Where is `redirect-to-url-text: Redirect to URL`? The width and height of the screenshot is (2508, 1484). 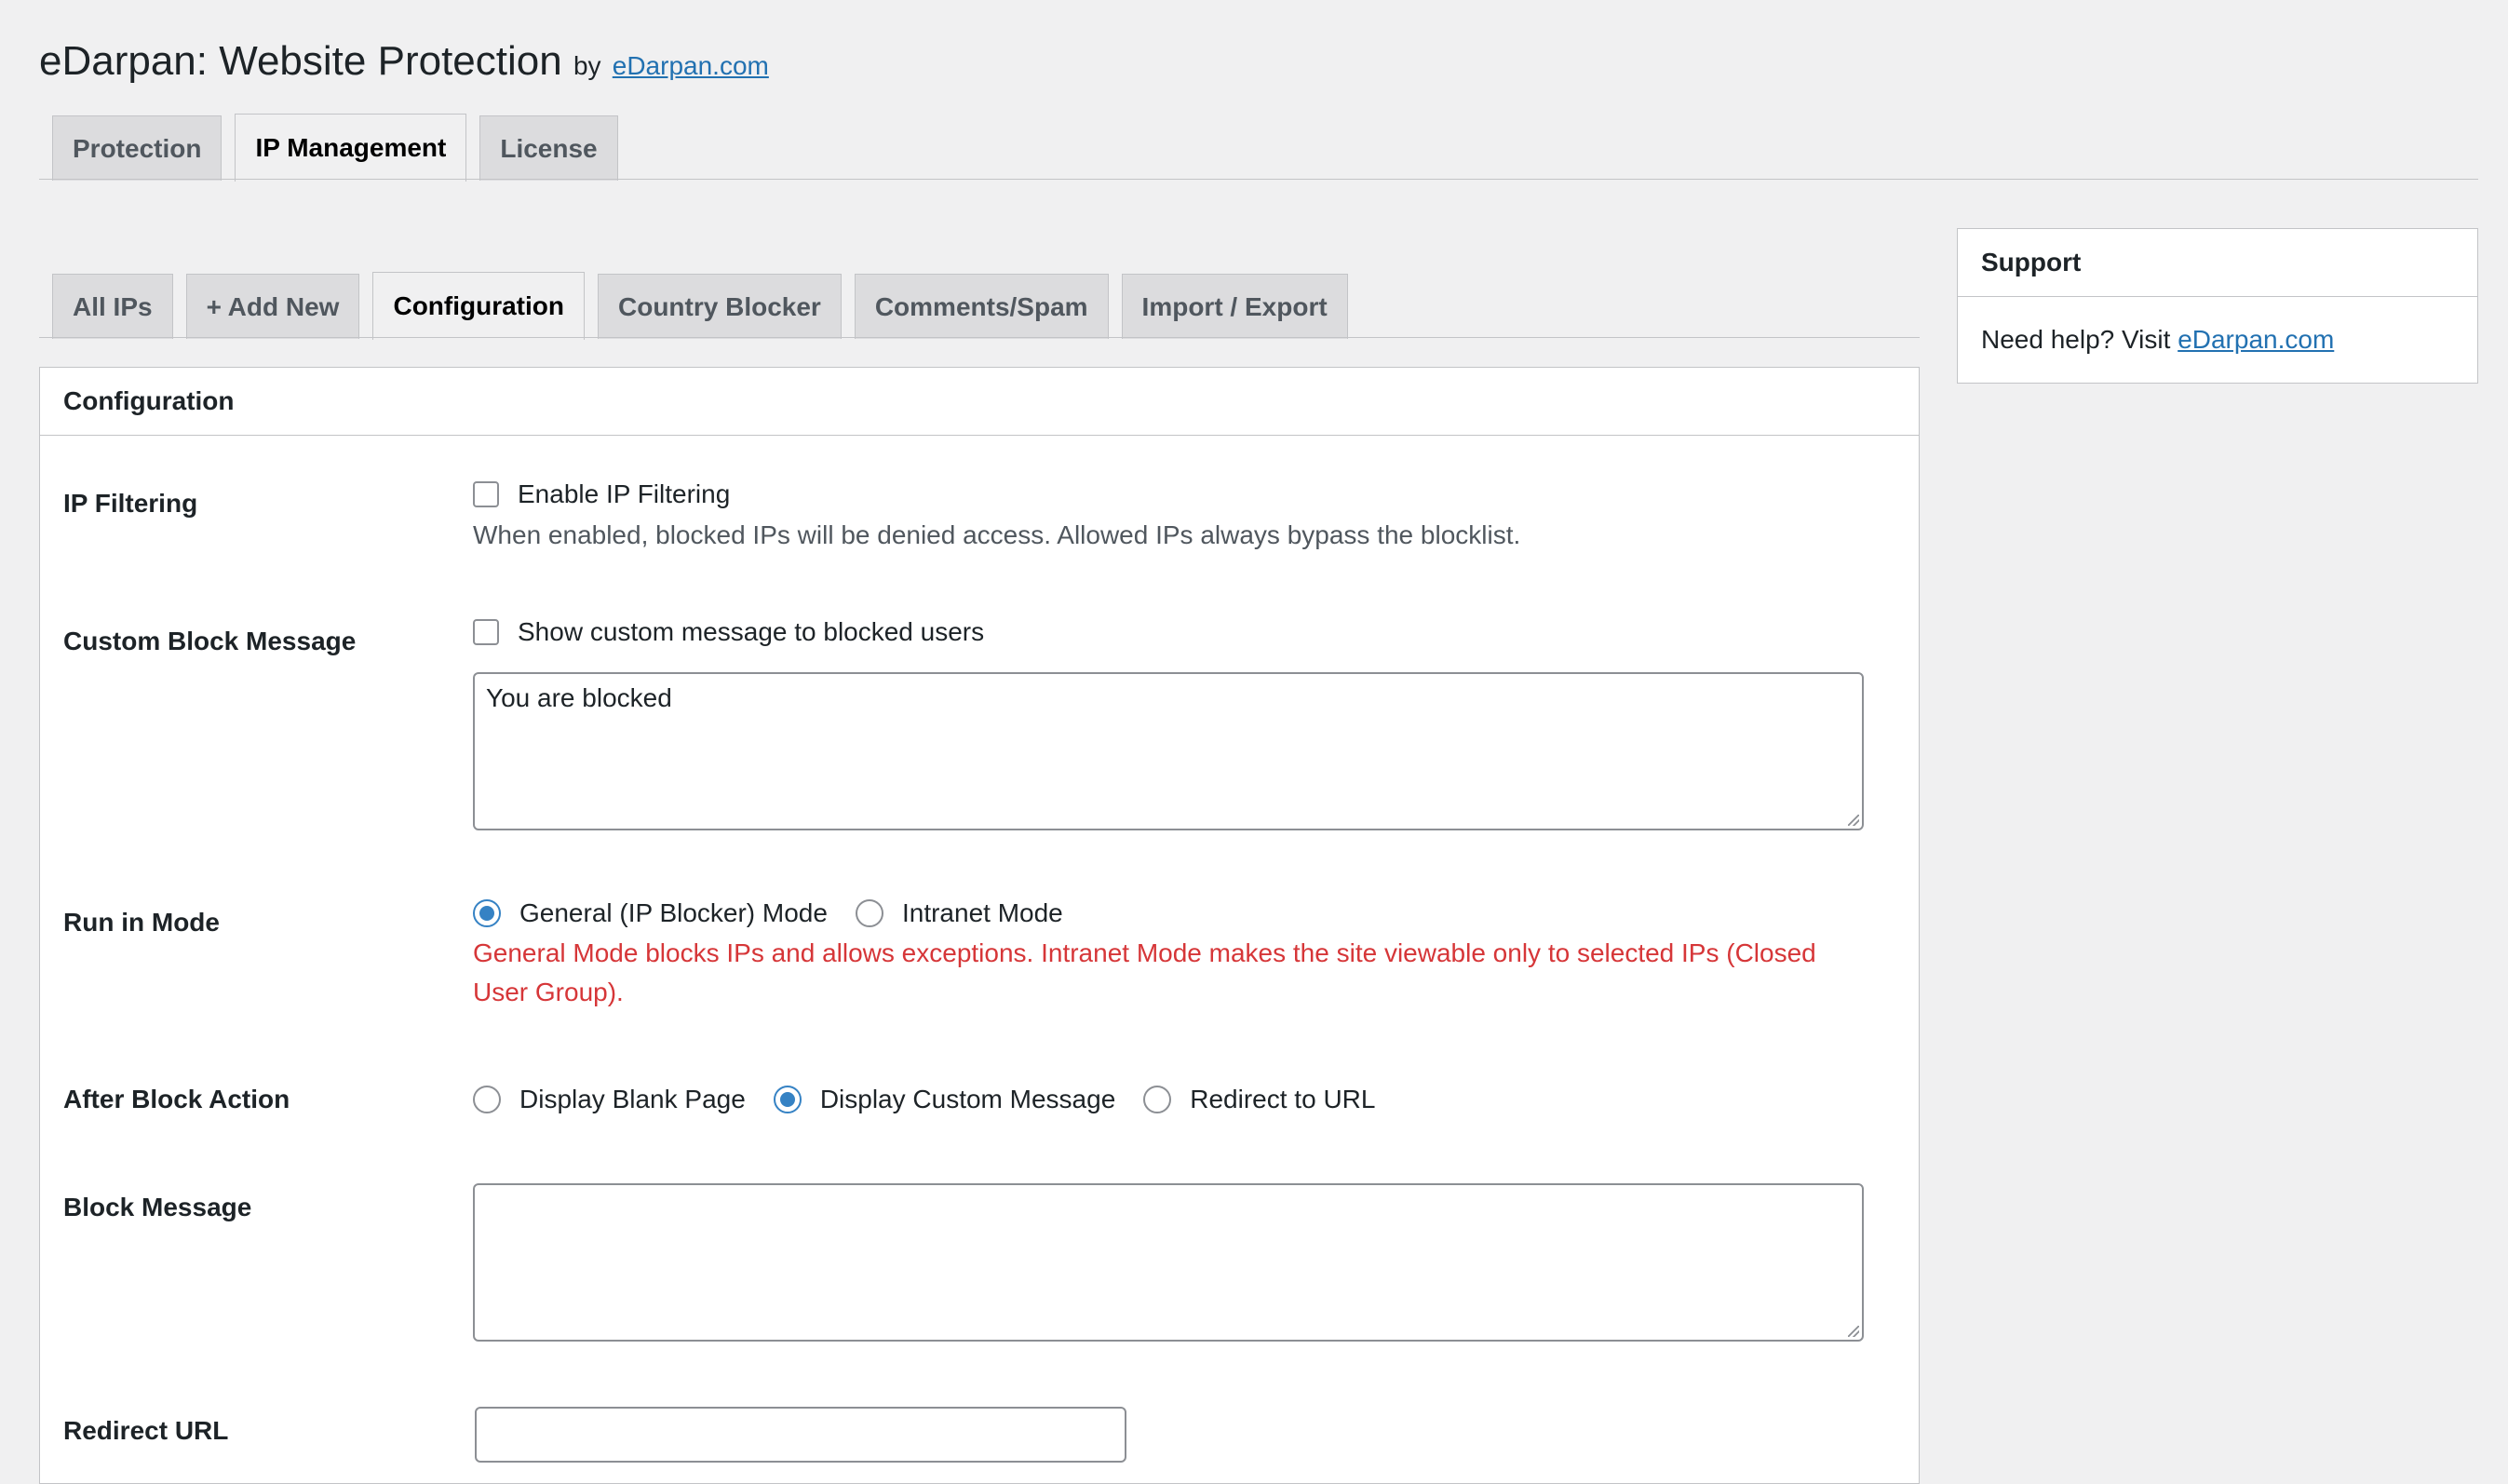
redirect-to-url-text: Redirect to URL is located at coordinates (1283, 1099).